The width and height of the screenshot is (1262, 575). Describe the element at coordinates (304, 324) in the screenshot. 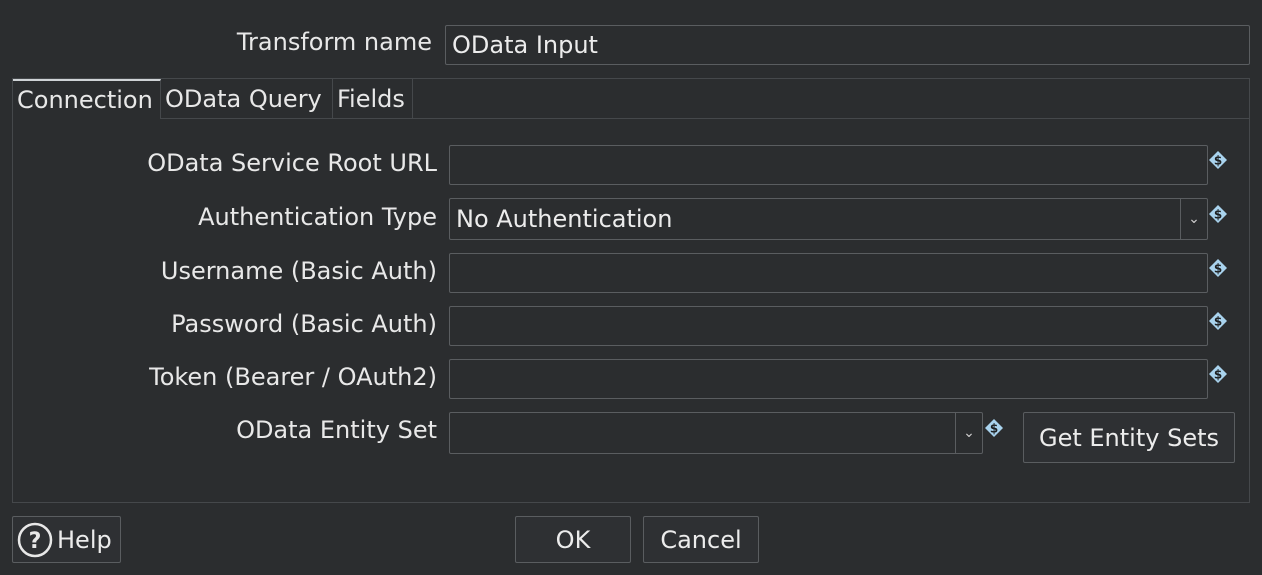

I see `password-label: Password (Basic Auth)` at that location.